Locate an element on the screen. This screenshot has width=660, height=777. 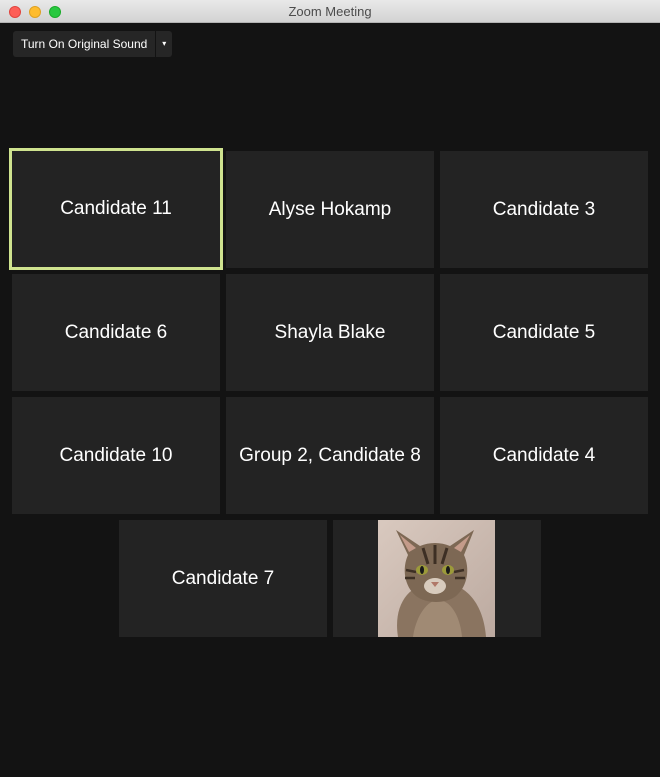
participant-tile: Candidate 7 is located at coordinates (223, 578).